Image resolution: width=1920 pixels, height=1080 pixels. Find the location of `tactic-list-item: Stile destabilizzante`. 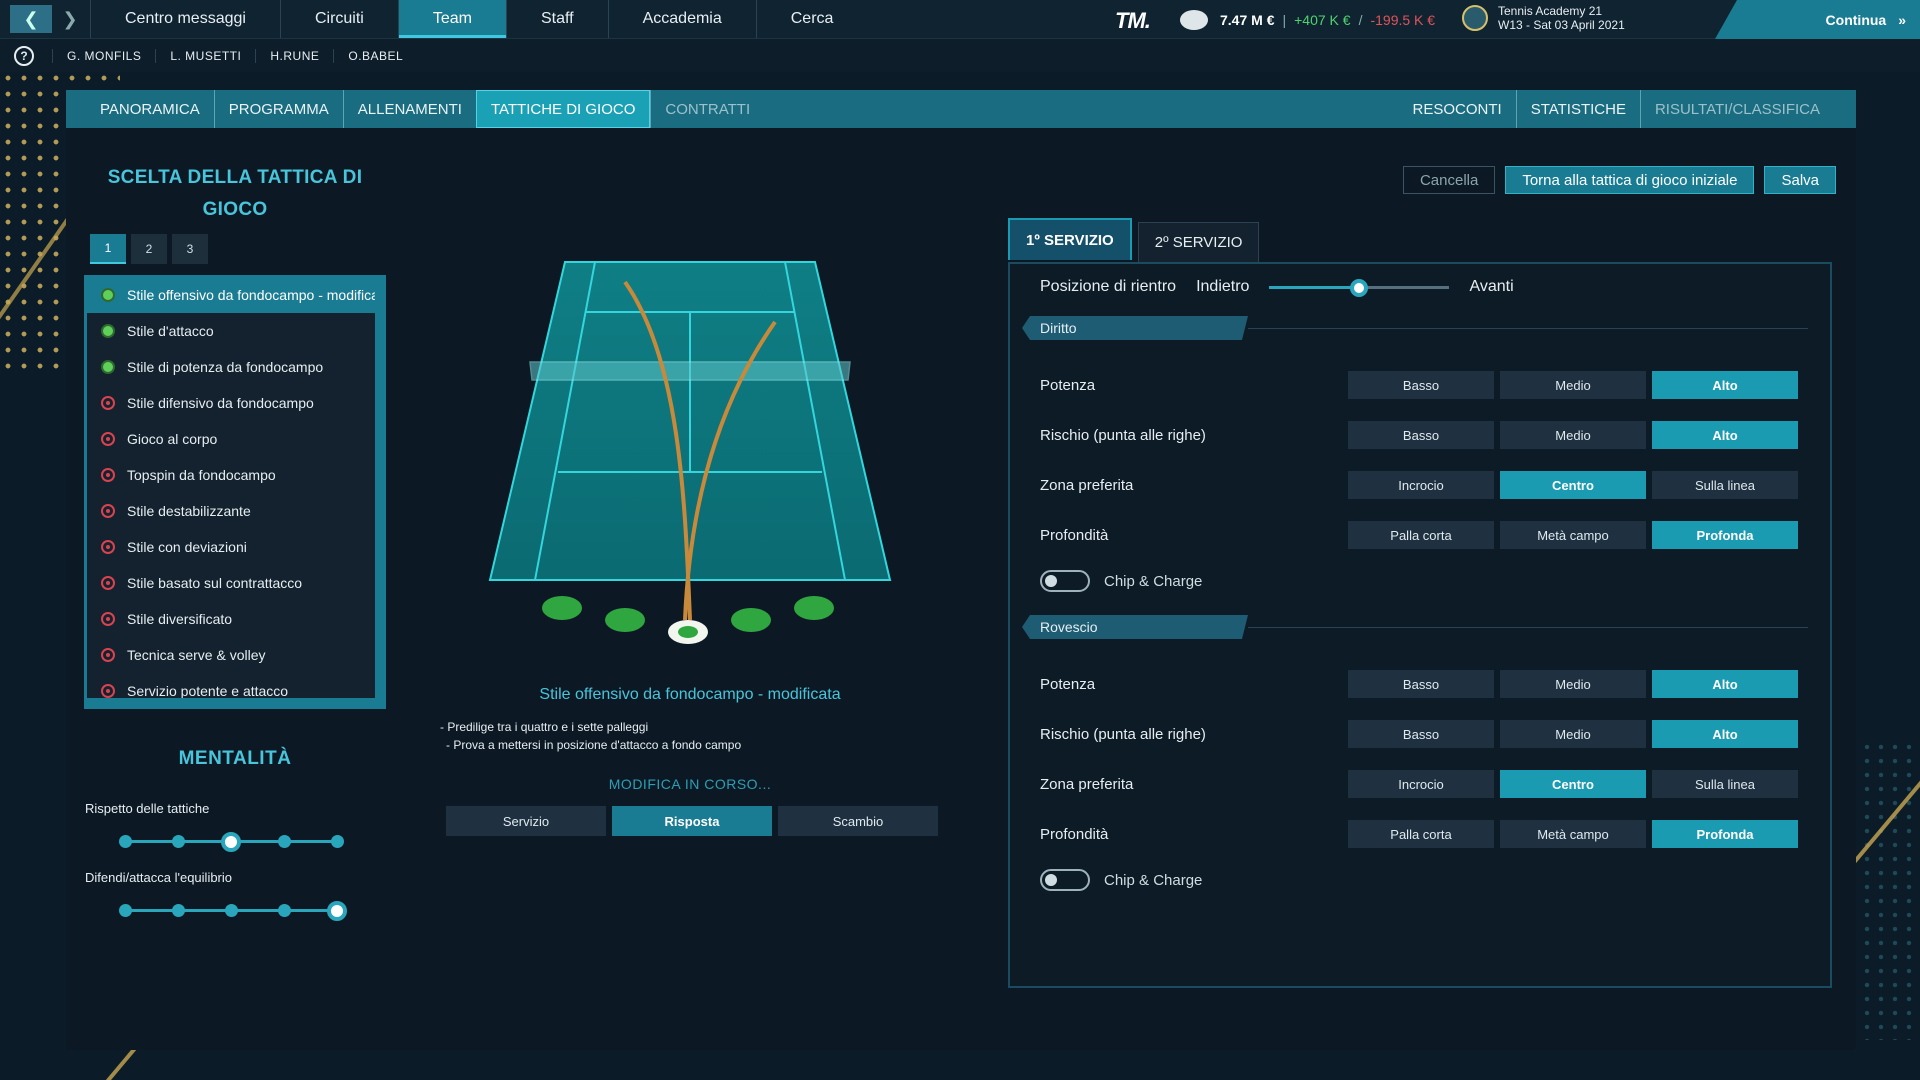

tactic-list-item: Stile destabilizzante is located at coordinates (235, 511).